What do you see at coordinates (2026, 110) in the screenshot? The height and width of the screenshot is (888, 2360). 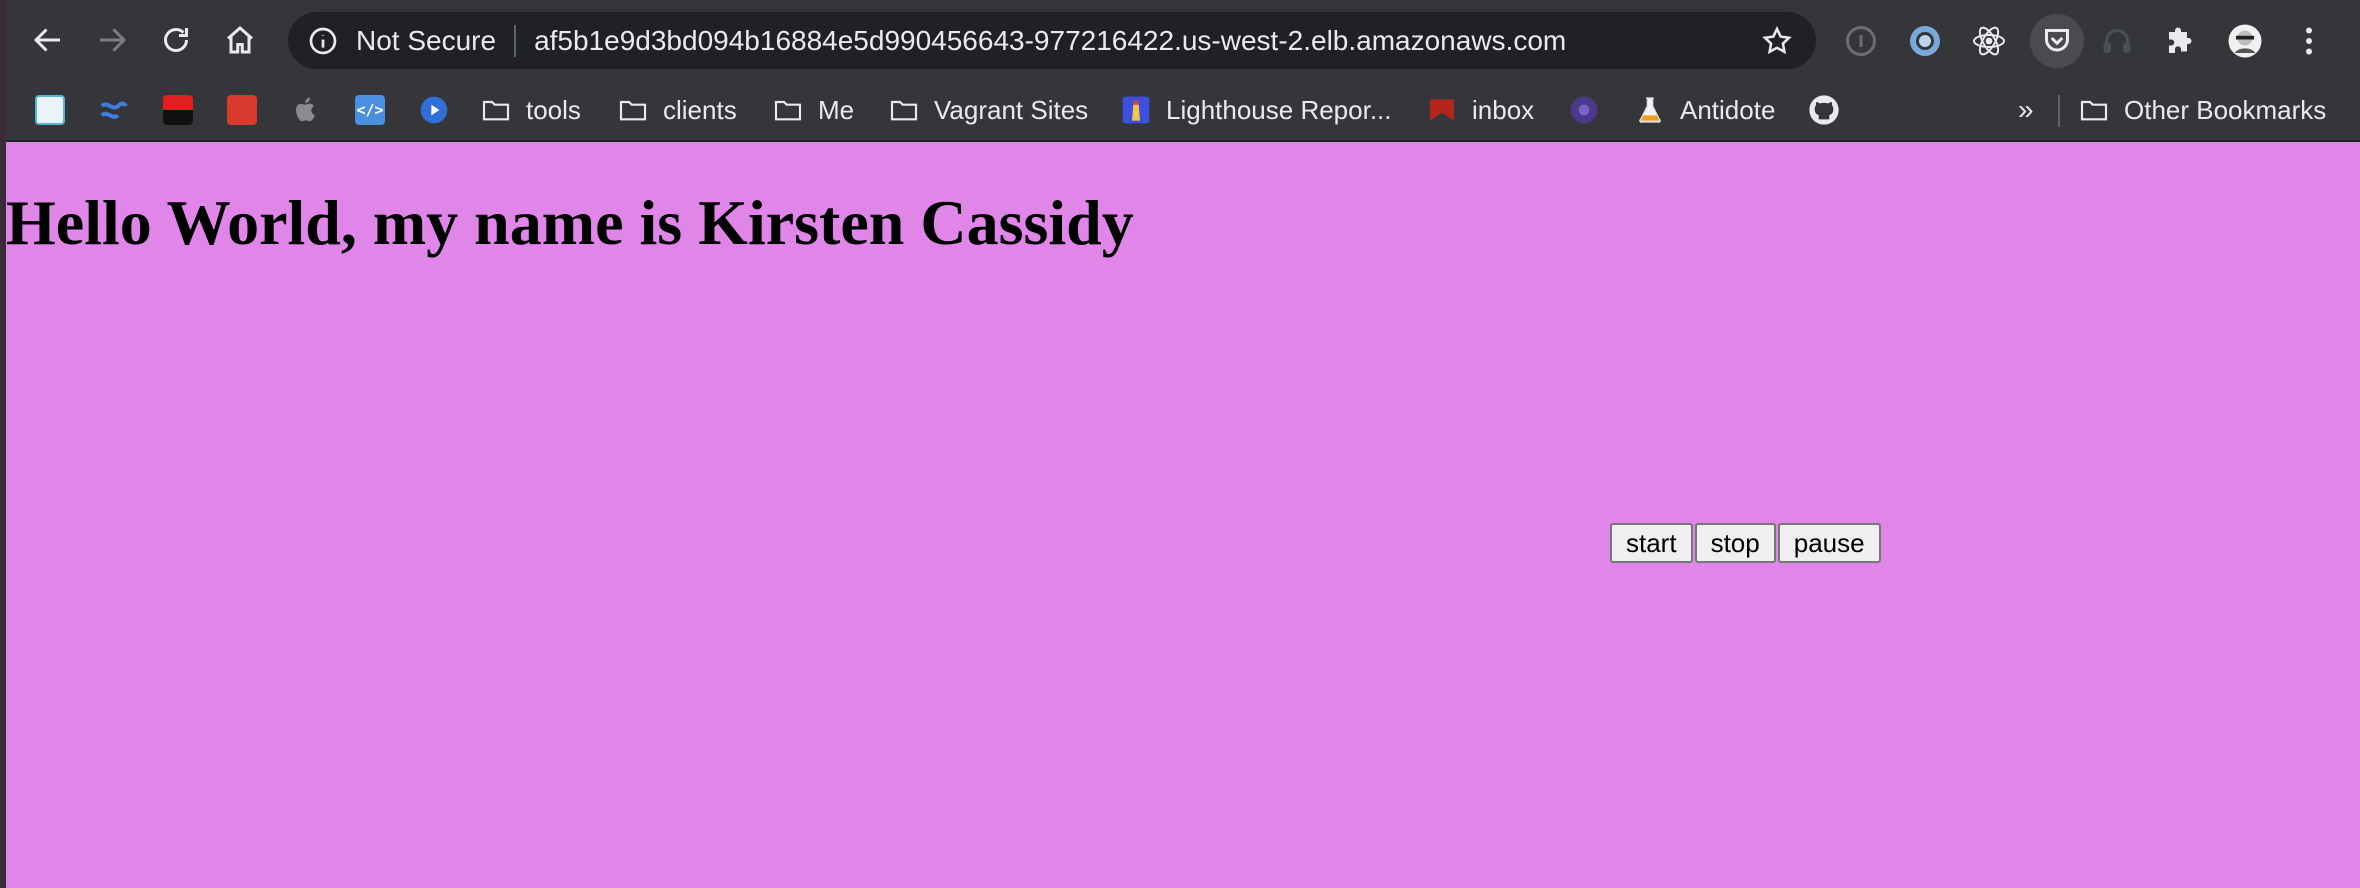 I see `bookmarks-overflow-button: »` at bounding box center [2026, 110].